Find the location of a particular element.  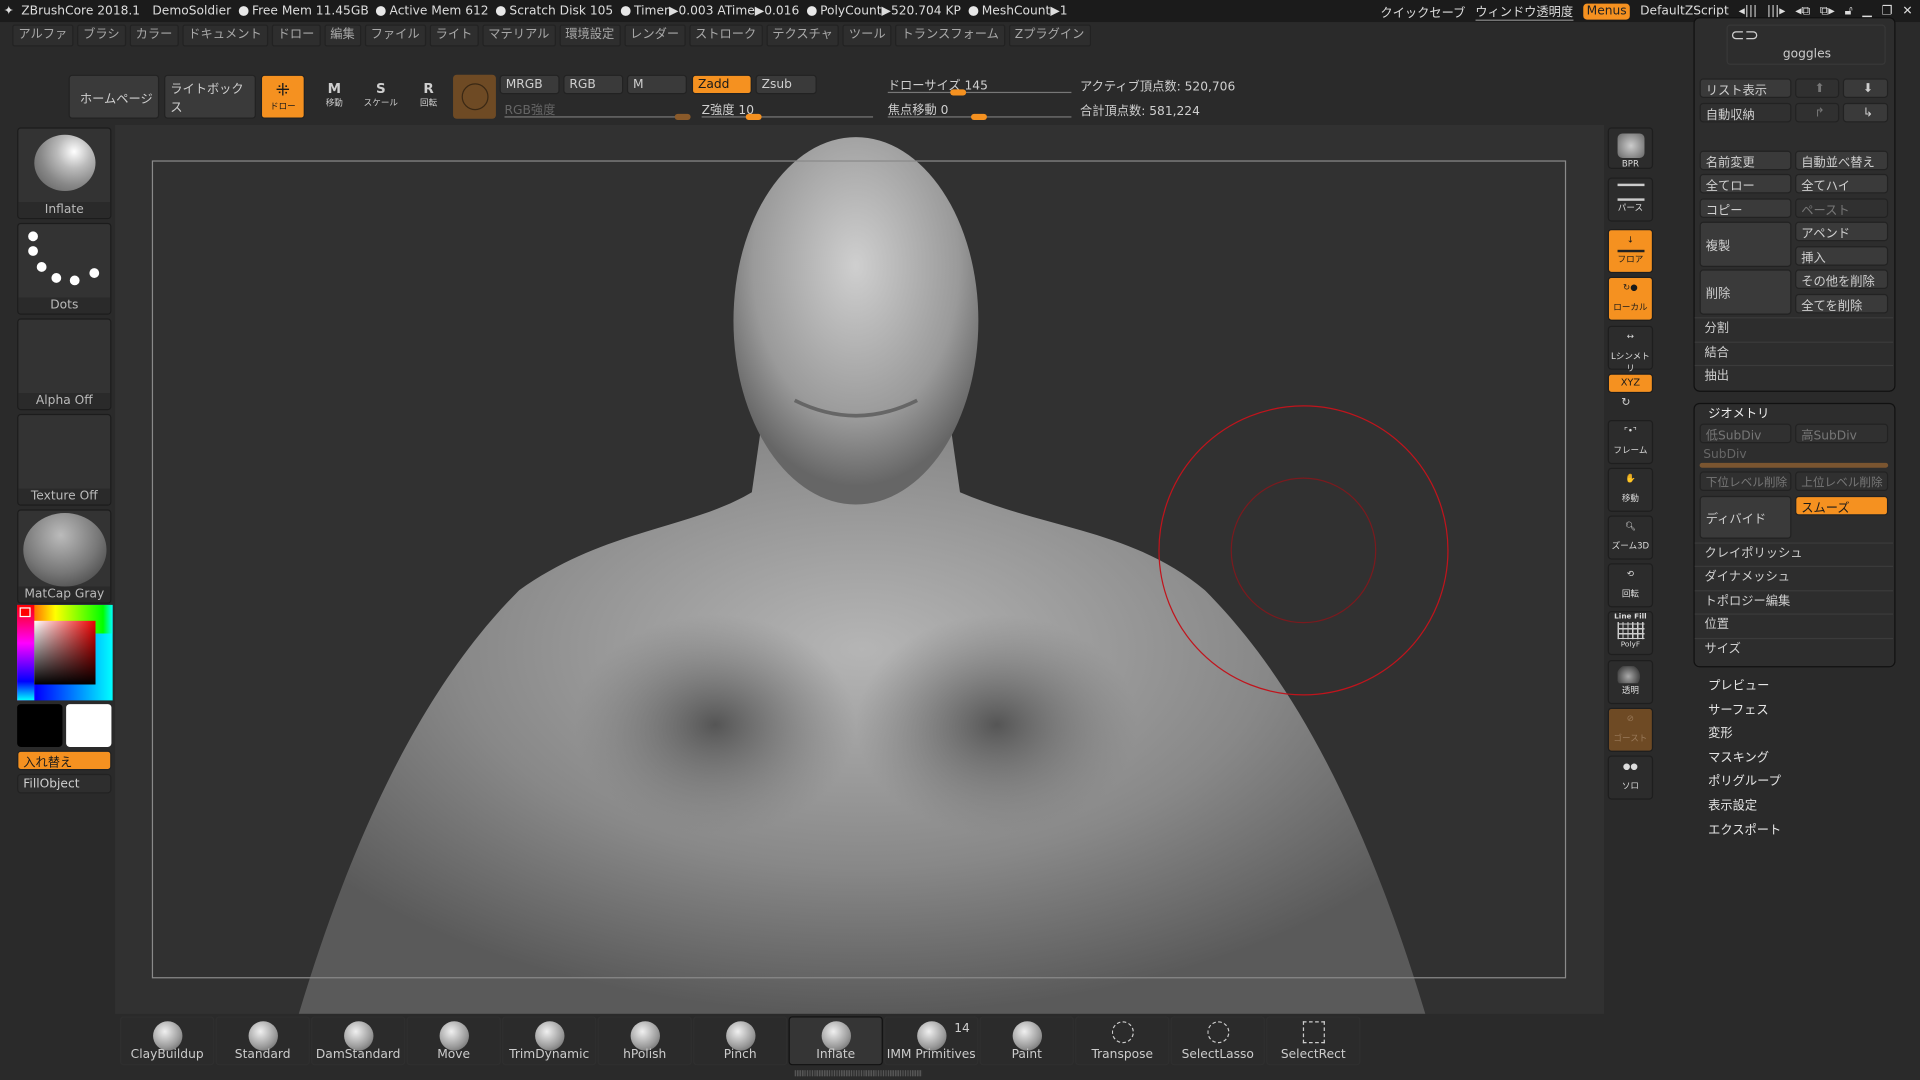

all-low-button: 全てロー is located at coordinates (1745, 183).